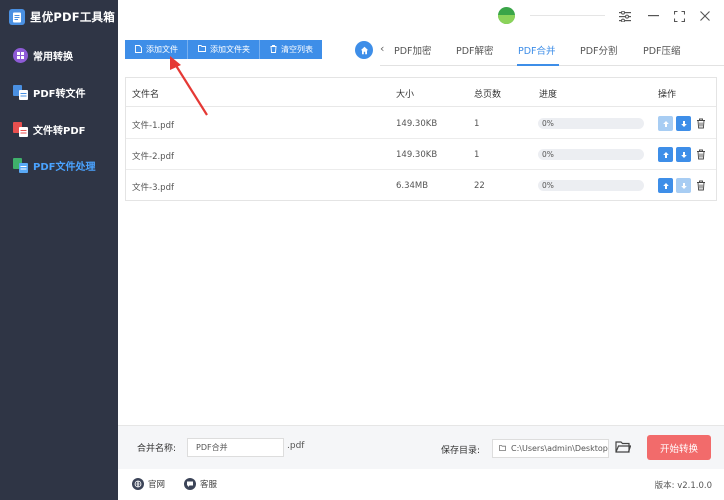  Describe the element at coordinates (506, 15) in the screenshot. I see `avatar` at that location.